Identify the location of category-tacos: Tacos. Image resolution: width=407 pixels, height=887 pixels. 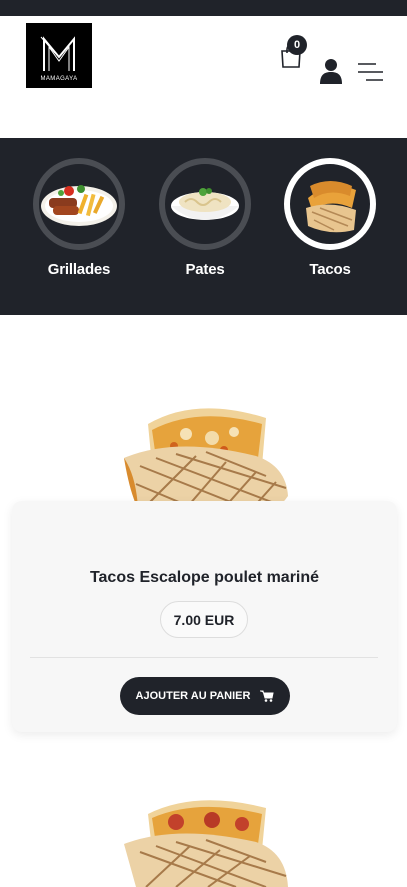
(330, 218).